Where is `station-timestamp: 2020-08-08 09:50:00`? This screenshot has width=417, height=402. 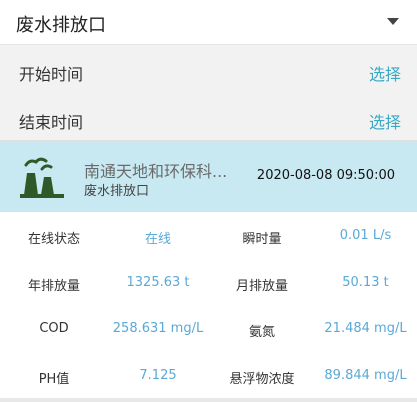
station-timestamp: 2020-08-08 09:50:00 is located at coordinates (325, 175).